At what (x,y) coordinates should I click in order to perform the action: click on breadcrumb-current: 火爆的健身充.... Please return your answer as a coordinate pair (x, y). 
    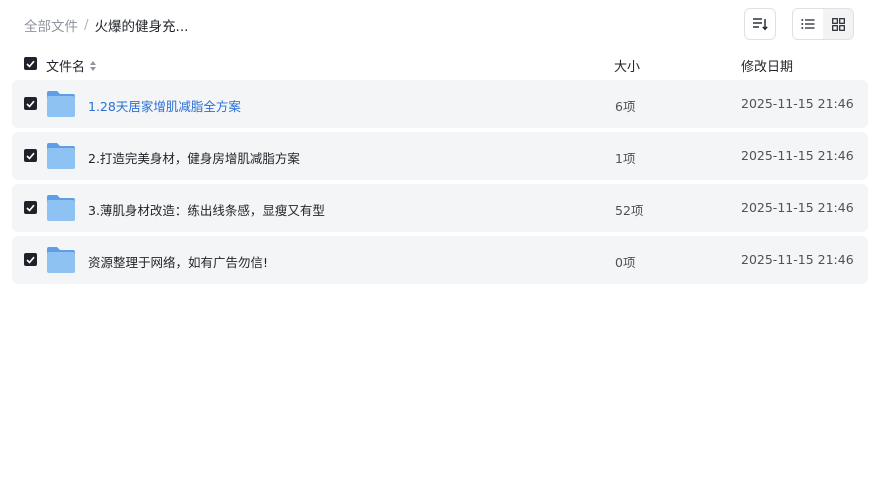
    Looking at the image, I should click on (141, 27).